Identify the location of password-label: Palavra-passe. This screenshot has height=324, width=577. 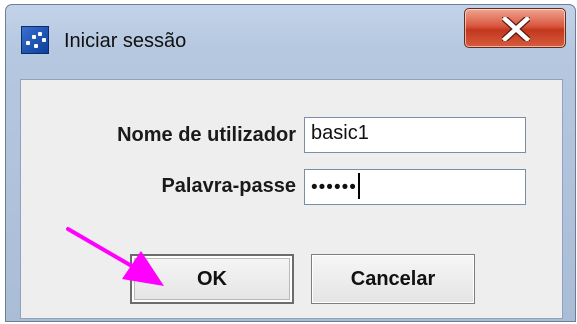
(228, 186).